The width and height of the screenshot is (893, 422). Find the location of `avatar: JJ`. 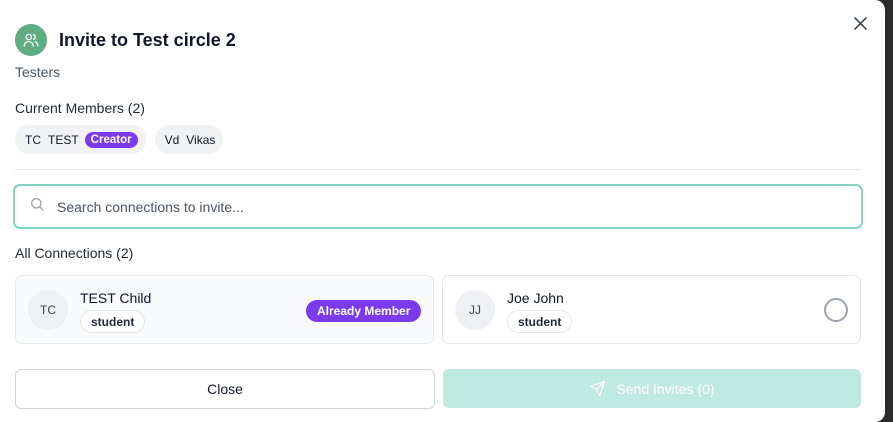

avatar: JJ is located at coordinates (475, 310).